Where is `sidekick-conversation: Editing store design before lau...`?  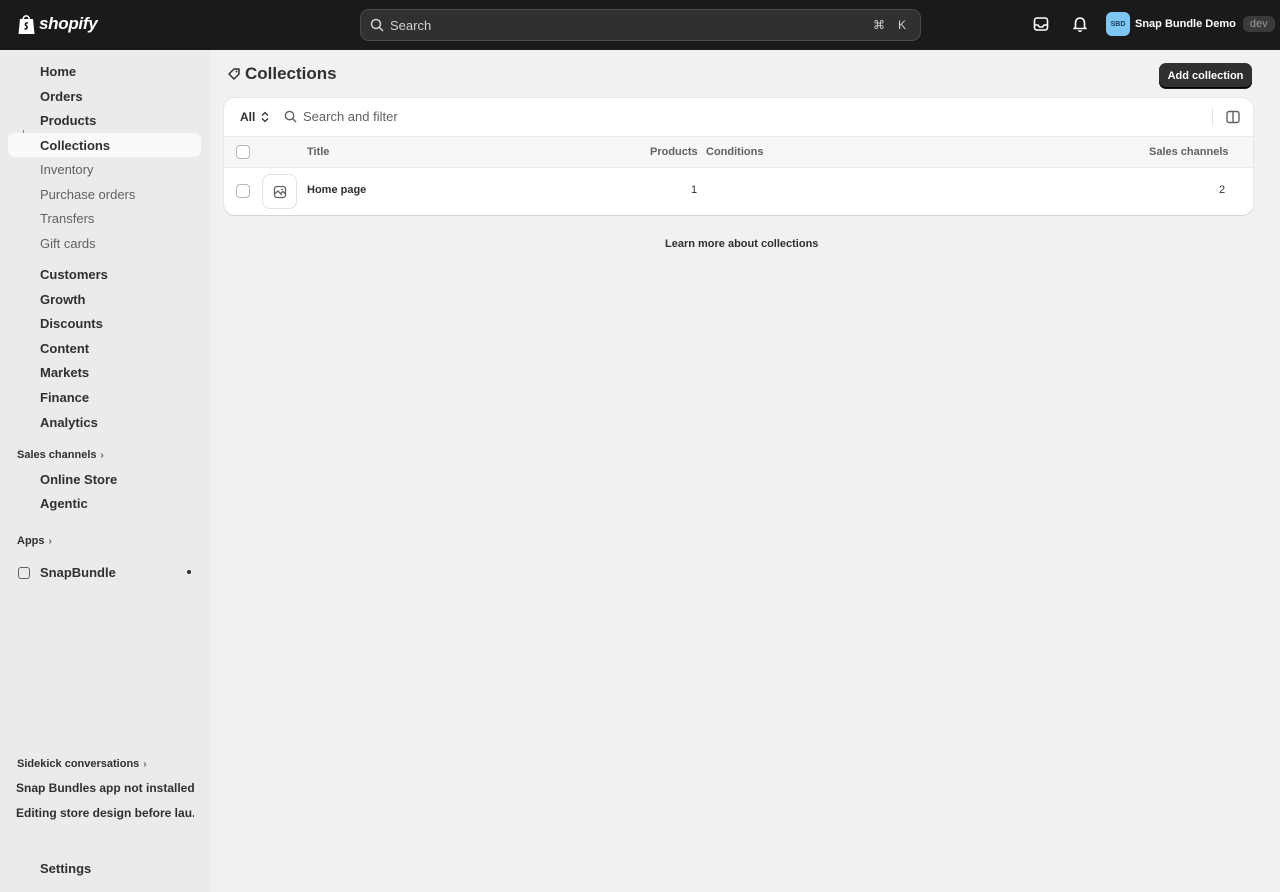
sidekick-conversation: Editing store design before lau... is located at coordinates (105, 813).